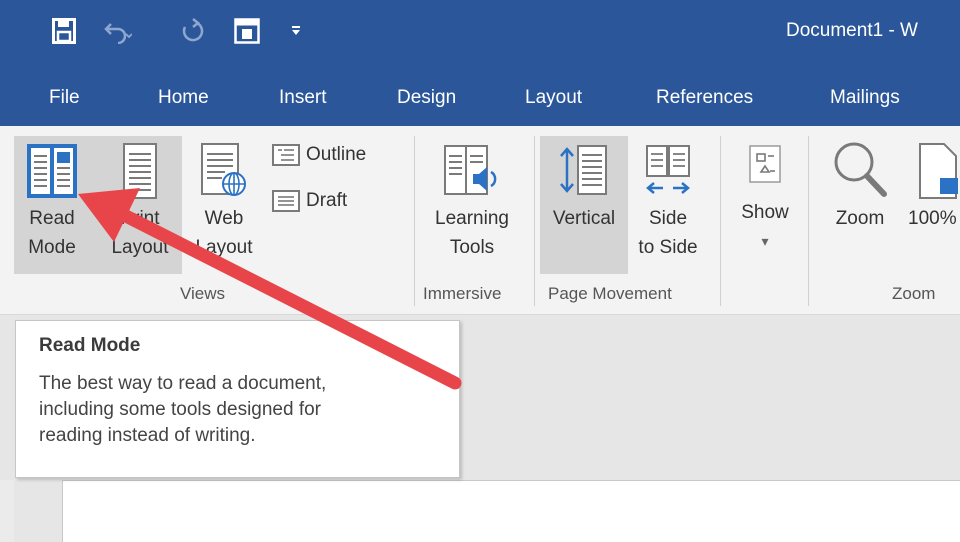  I want to click on learning-tools-label-1: Learning, so click(472, 218).